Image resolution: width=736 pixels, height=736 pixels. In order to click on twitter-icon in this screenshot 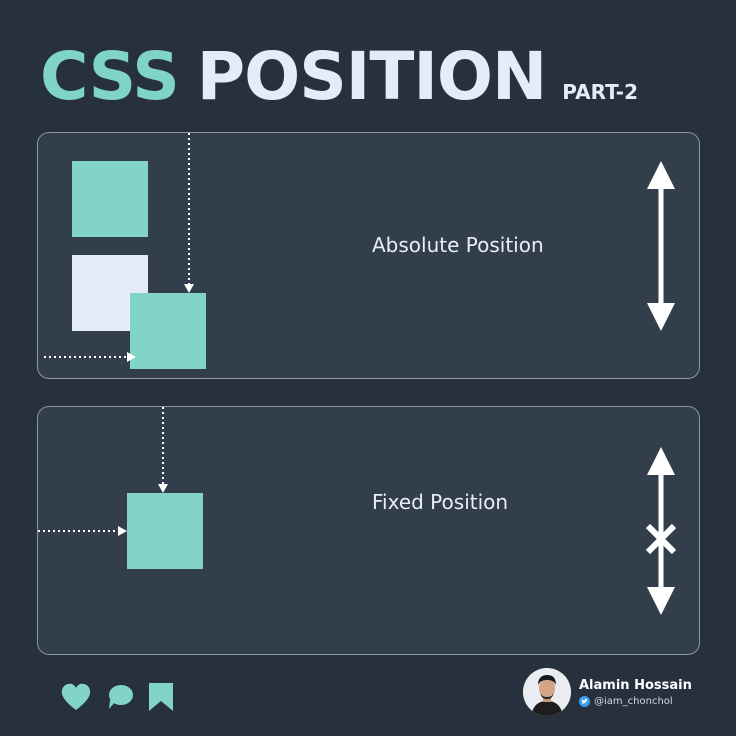, I will do `click(584, 701)`.